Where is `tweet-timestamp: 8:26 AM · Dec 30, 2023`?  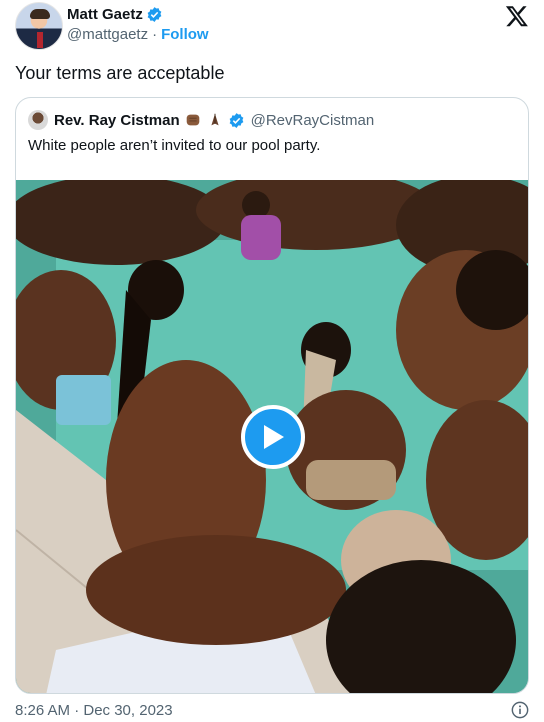 tweet-timestamp: 8:26 AM · Dec 30, 2023 is located at coordinates (94, 710).